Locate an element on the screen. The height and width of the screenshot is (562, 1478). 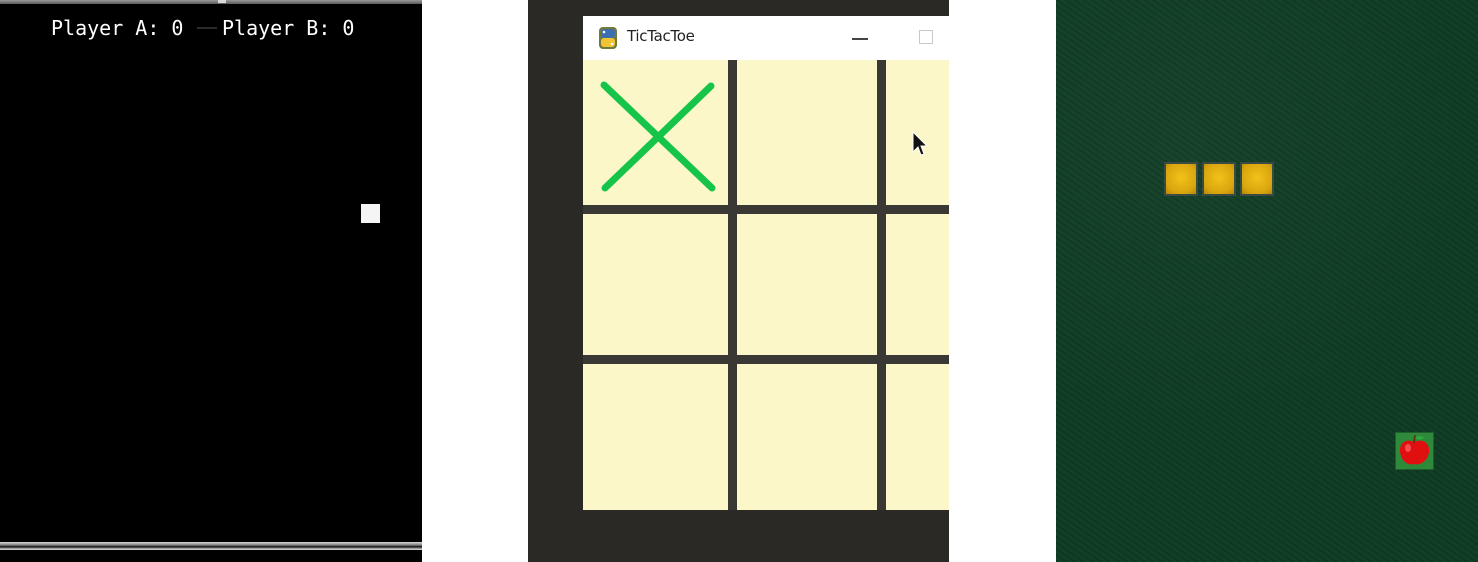
mouse-cursor-icon is located at coordinates (920, 143).